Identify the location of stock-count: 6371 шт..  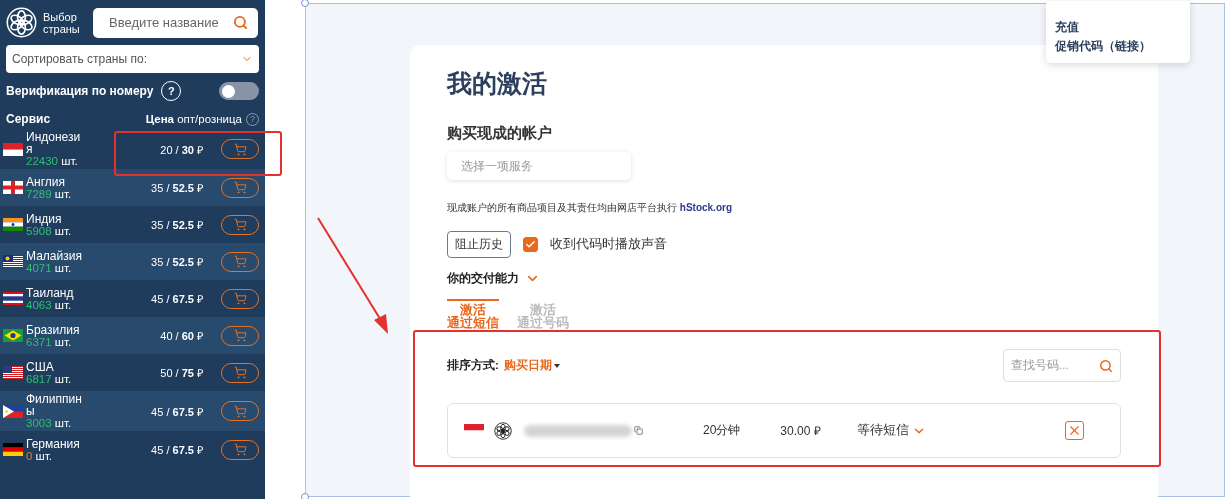
(49, 341).